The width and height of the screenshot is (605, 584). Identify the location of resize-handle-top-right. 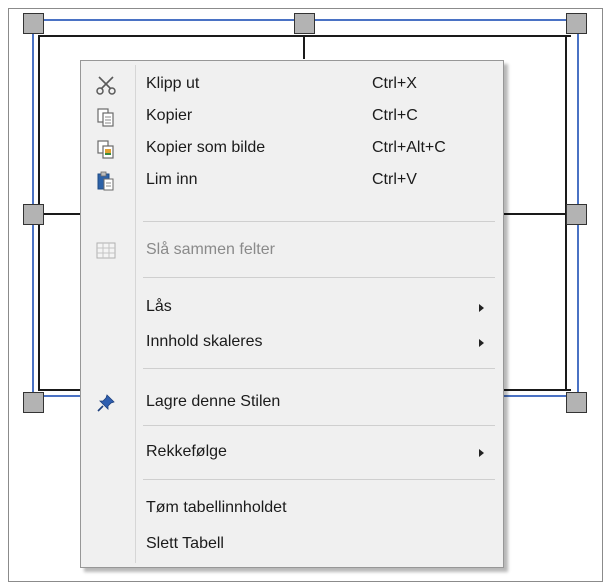
(576, 23).